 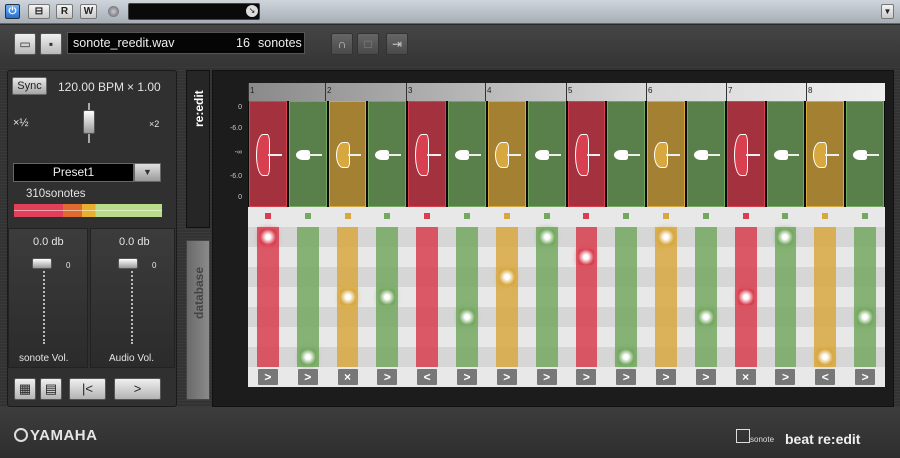 What do you see at coordinates (88, 210) in the screenshot?
I see `level-meter` at bounding box center [88, 210].